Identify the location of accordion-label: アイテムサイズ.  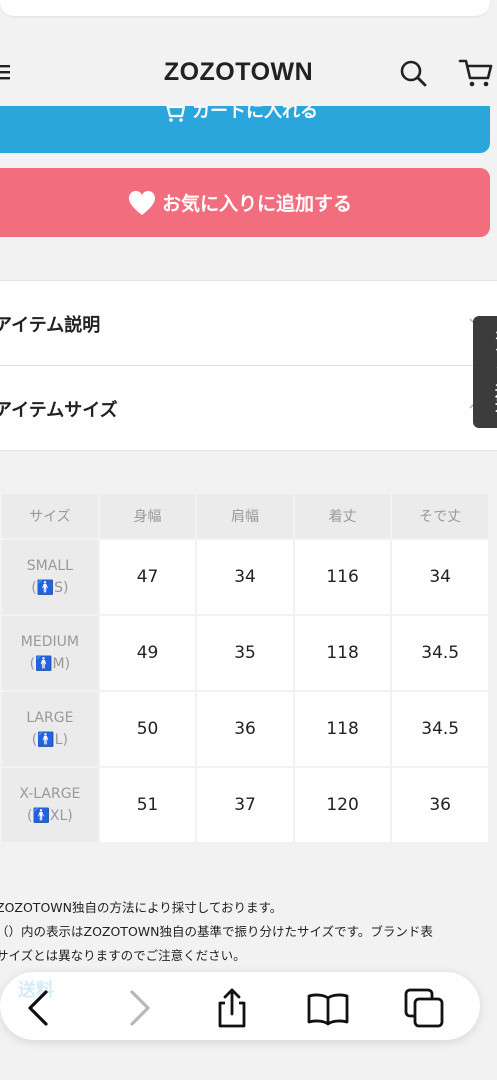
(59, 410).